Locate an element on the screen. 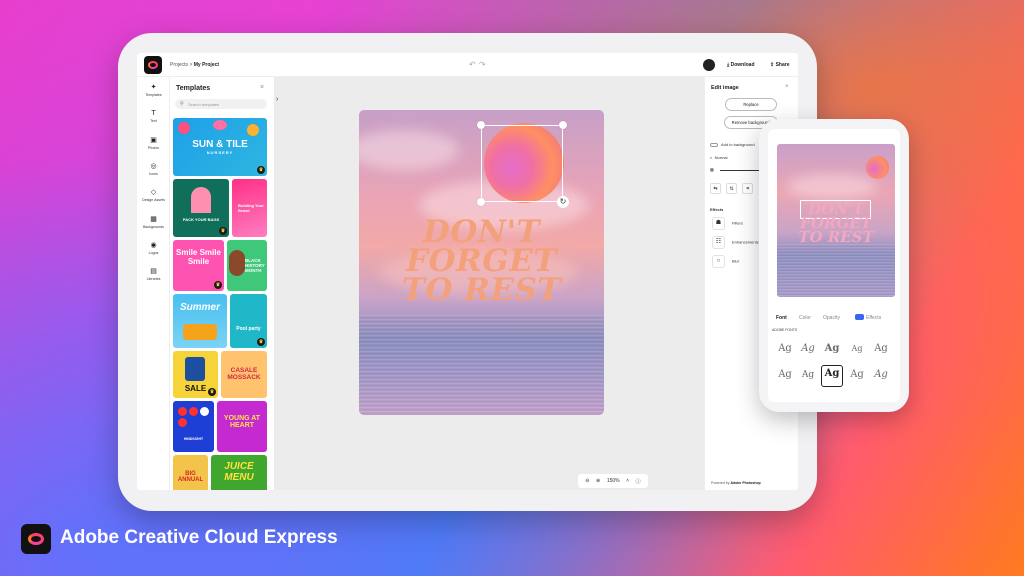 The image size is (1024, 576). zoom-in-icon: ⊕ is located at coordinates (598, 481).